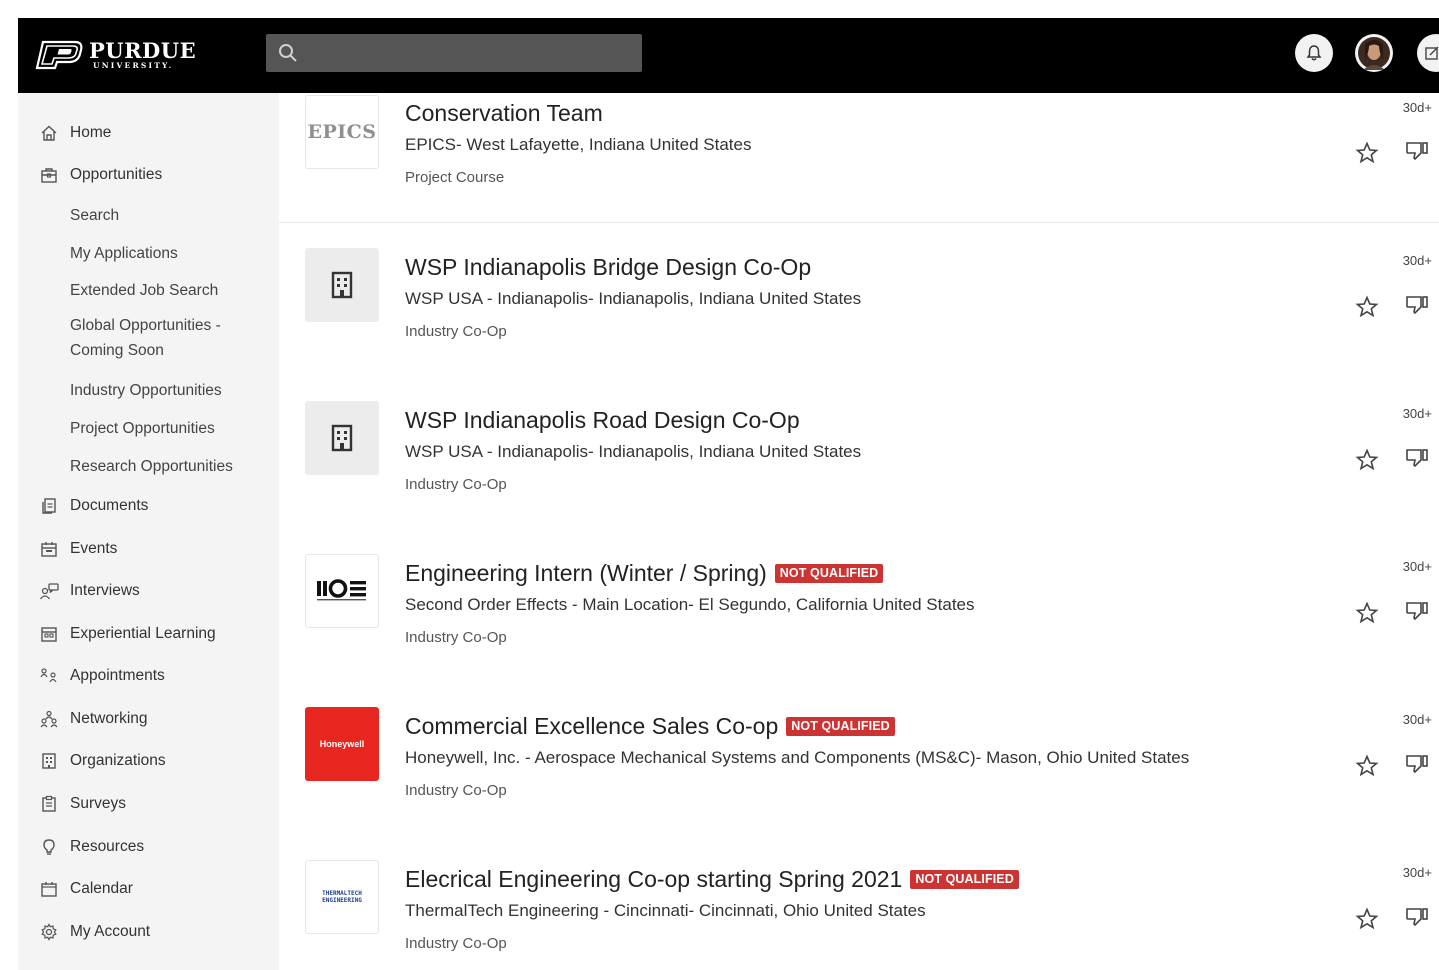 This screenshot has width=1439, height=970. I want to click on job-title: Commercial Excellence Sales Co-op, so click(591, 726).